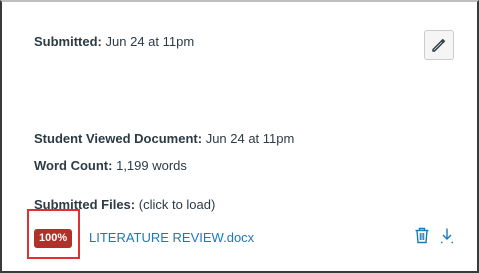 The height and width of the screenshot is (273, 479). I want to click on word-count-label: Word Count:, so click(73, 165).